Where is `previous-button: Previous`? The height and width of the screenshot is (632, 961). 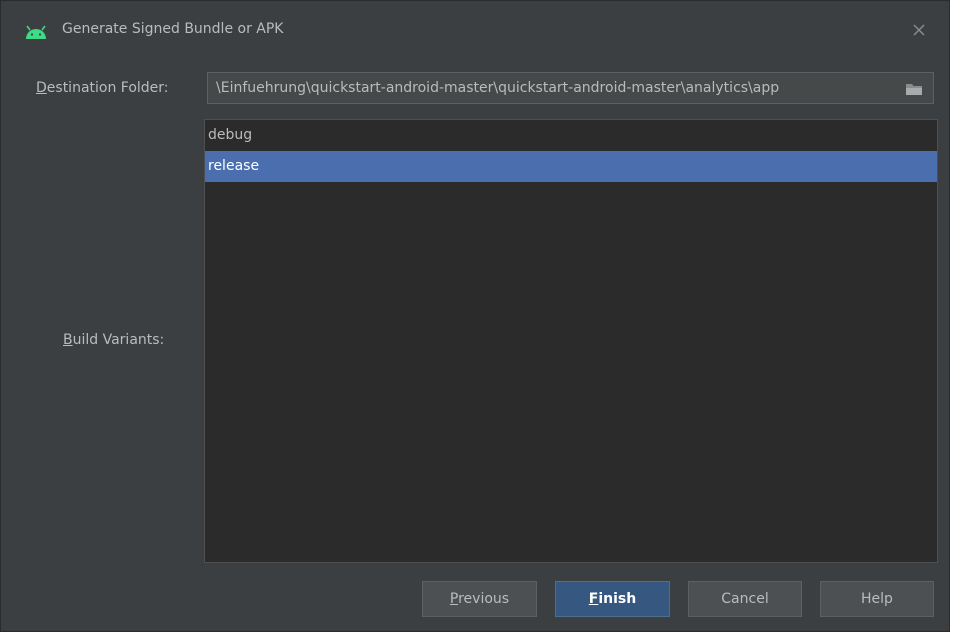 previous-button: Previous is located at coordinates (479, 599).